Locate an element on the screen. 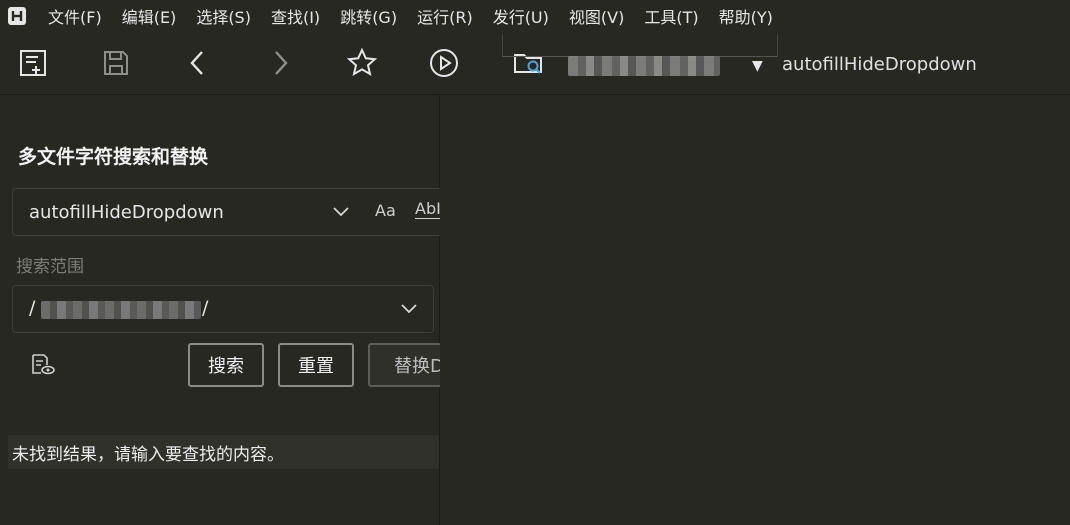 Image resolution: width=1070 pixels, height=525 pixels. favorite-button is located at coordinates (362, 63).